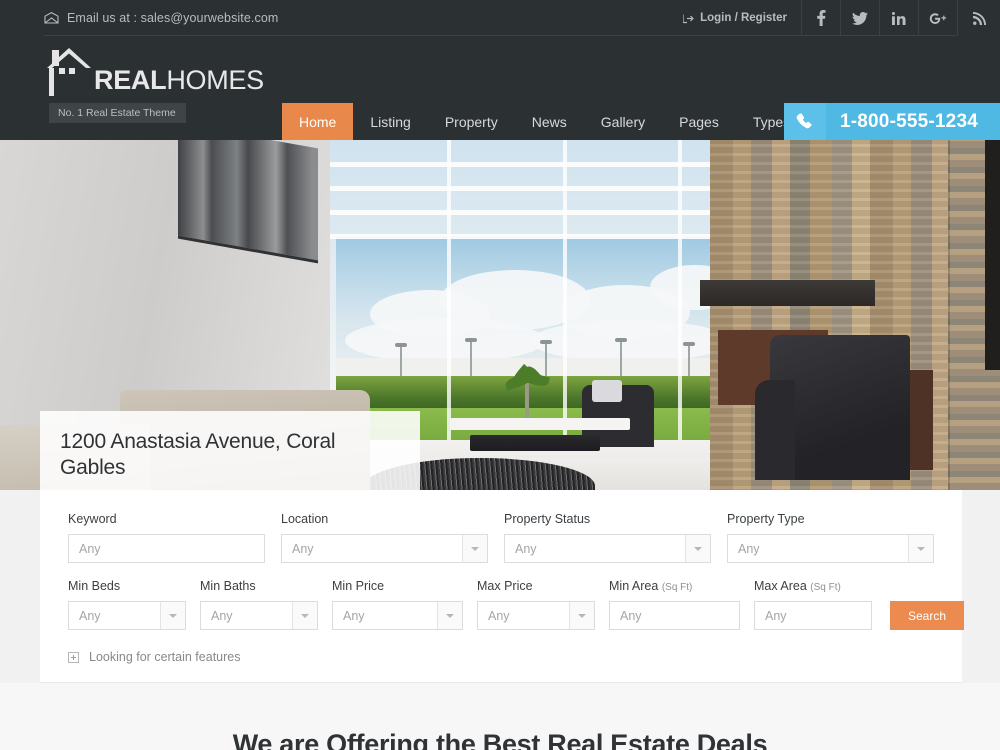 The image size is (1000, 750). Describe the element at coordinates (891, 121) in the screenshot. I see `phone-block: 1-800-555-1234` at that location.